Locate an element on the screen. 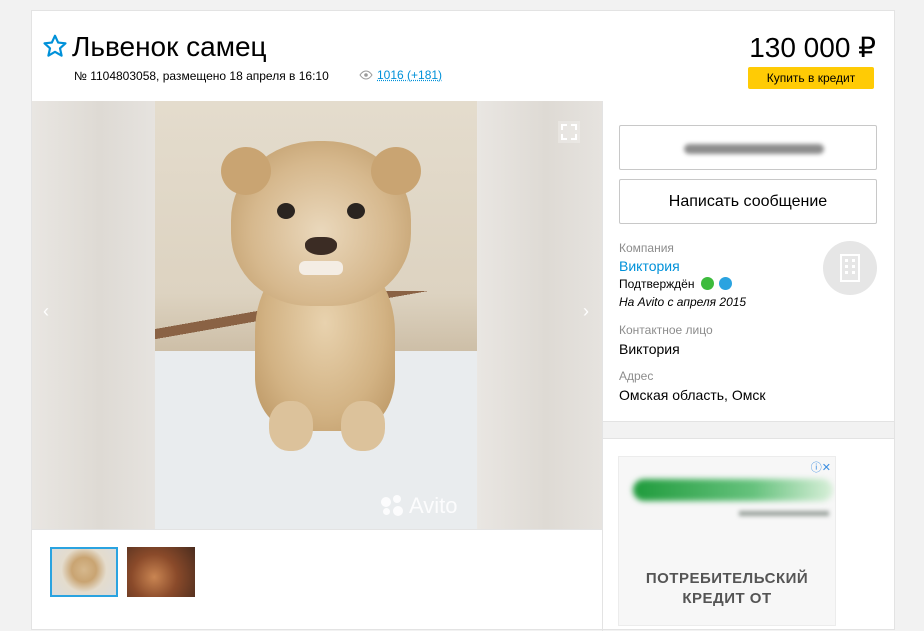  listing-price: 130 000 ₽ is located at coordinates (812, 47).